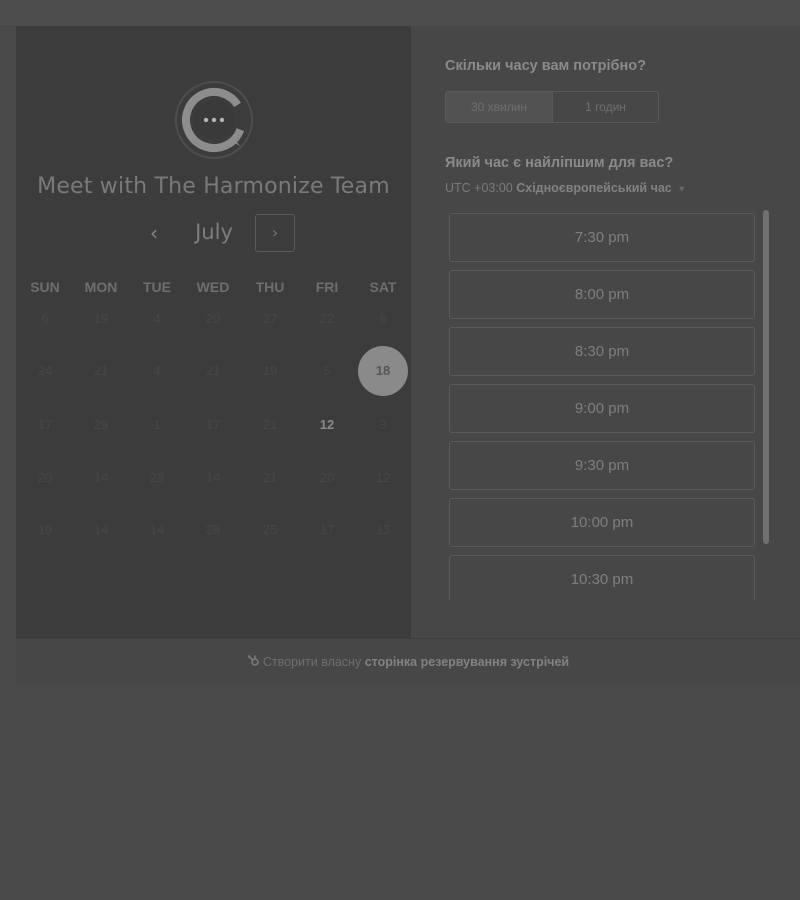 This screenshot has height=900, width=800. Describe the element at coordinates (602, 351) in the screenshot. I see `time-slot-button: 8:30 pm` at that location.